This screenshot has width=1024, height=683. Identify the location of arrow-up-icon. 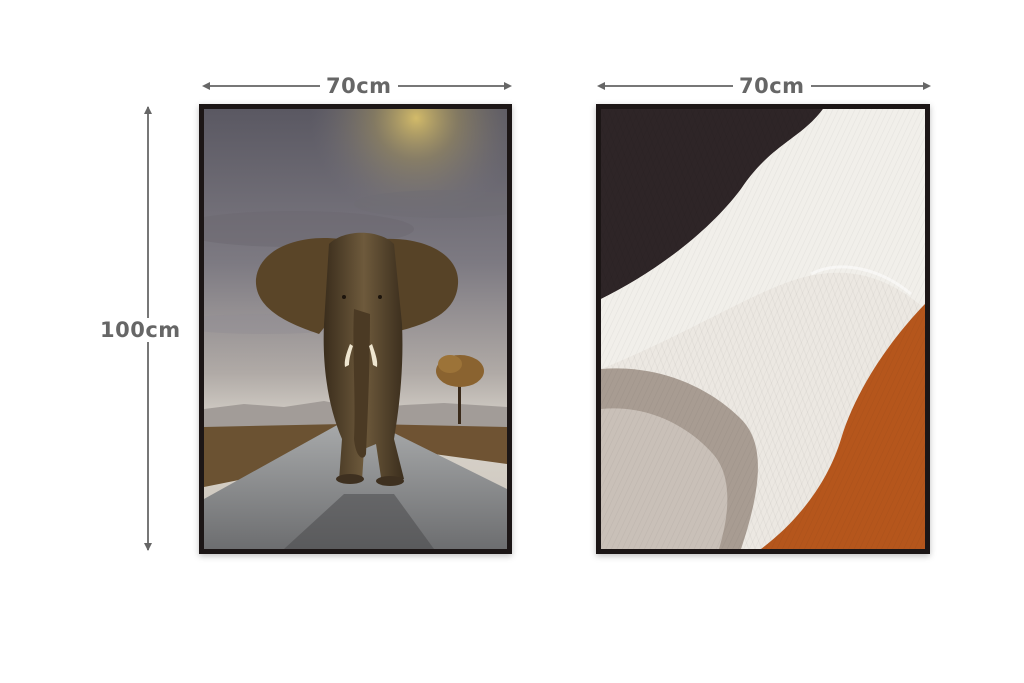
(148, 110).